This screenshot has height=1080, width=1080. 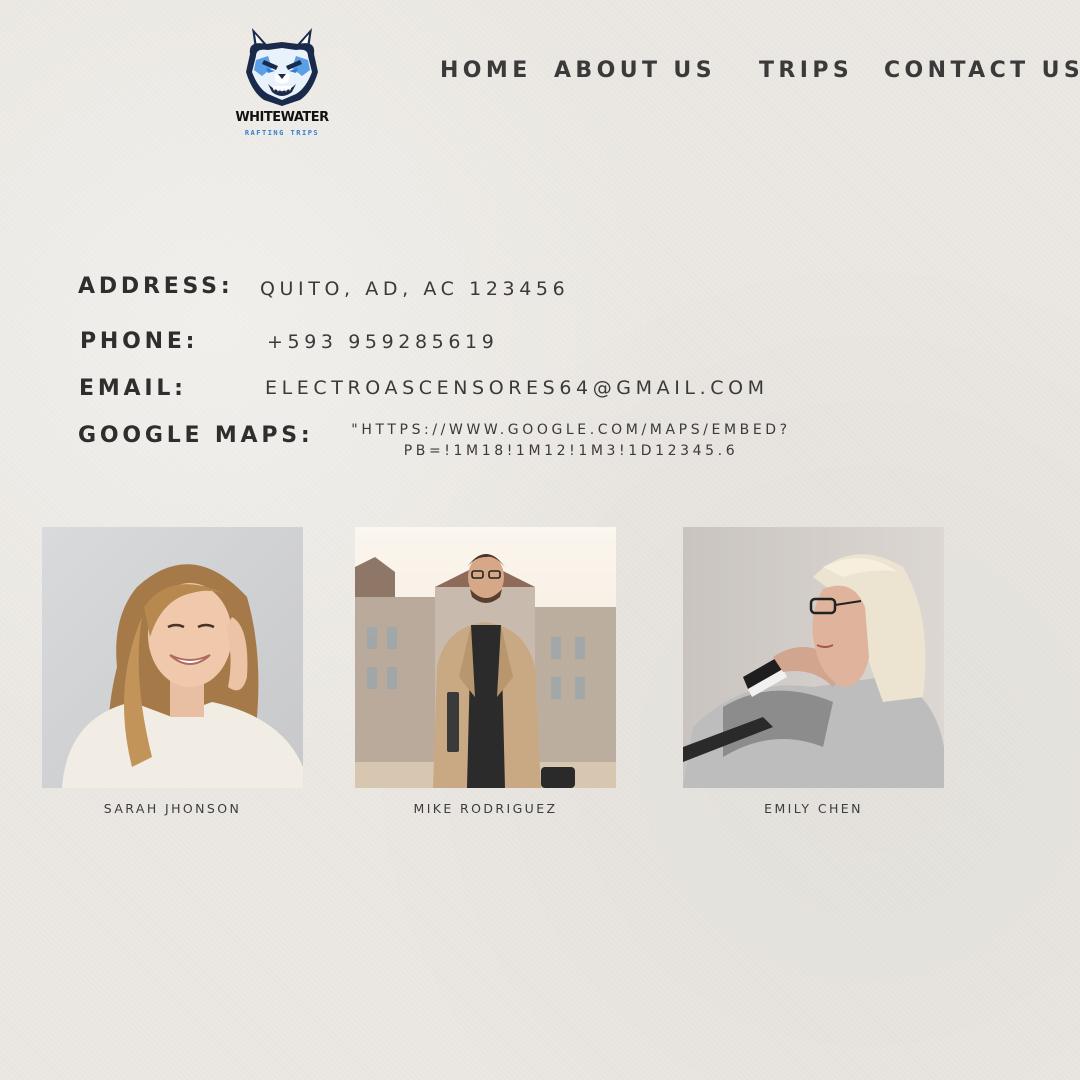 What do you see at coordinates (282, 133) in the screenshot?
I see `brand-subtitle: RAFTING TRIPS` at bounding box center [282, 133].